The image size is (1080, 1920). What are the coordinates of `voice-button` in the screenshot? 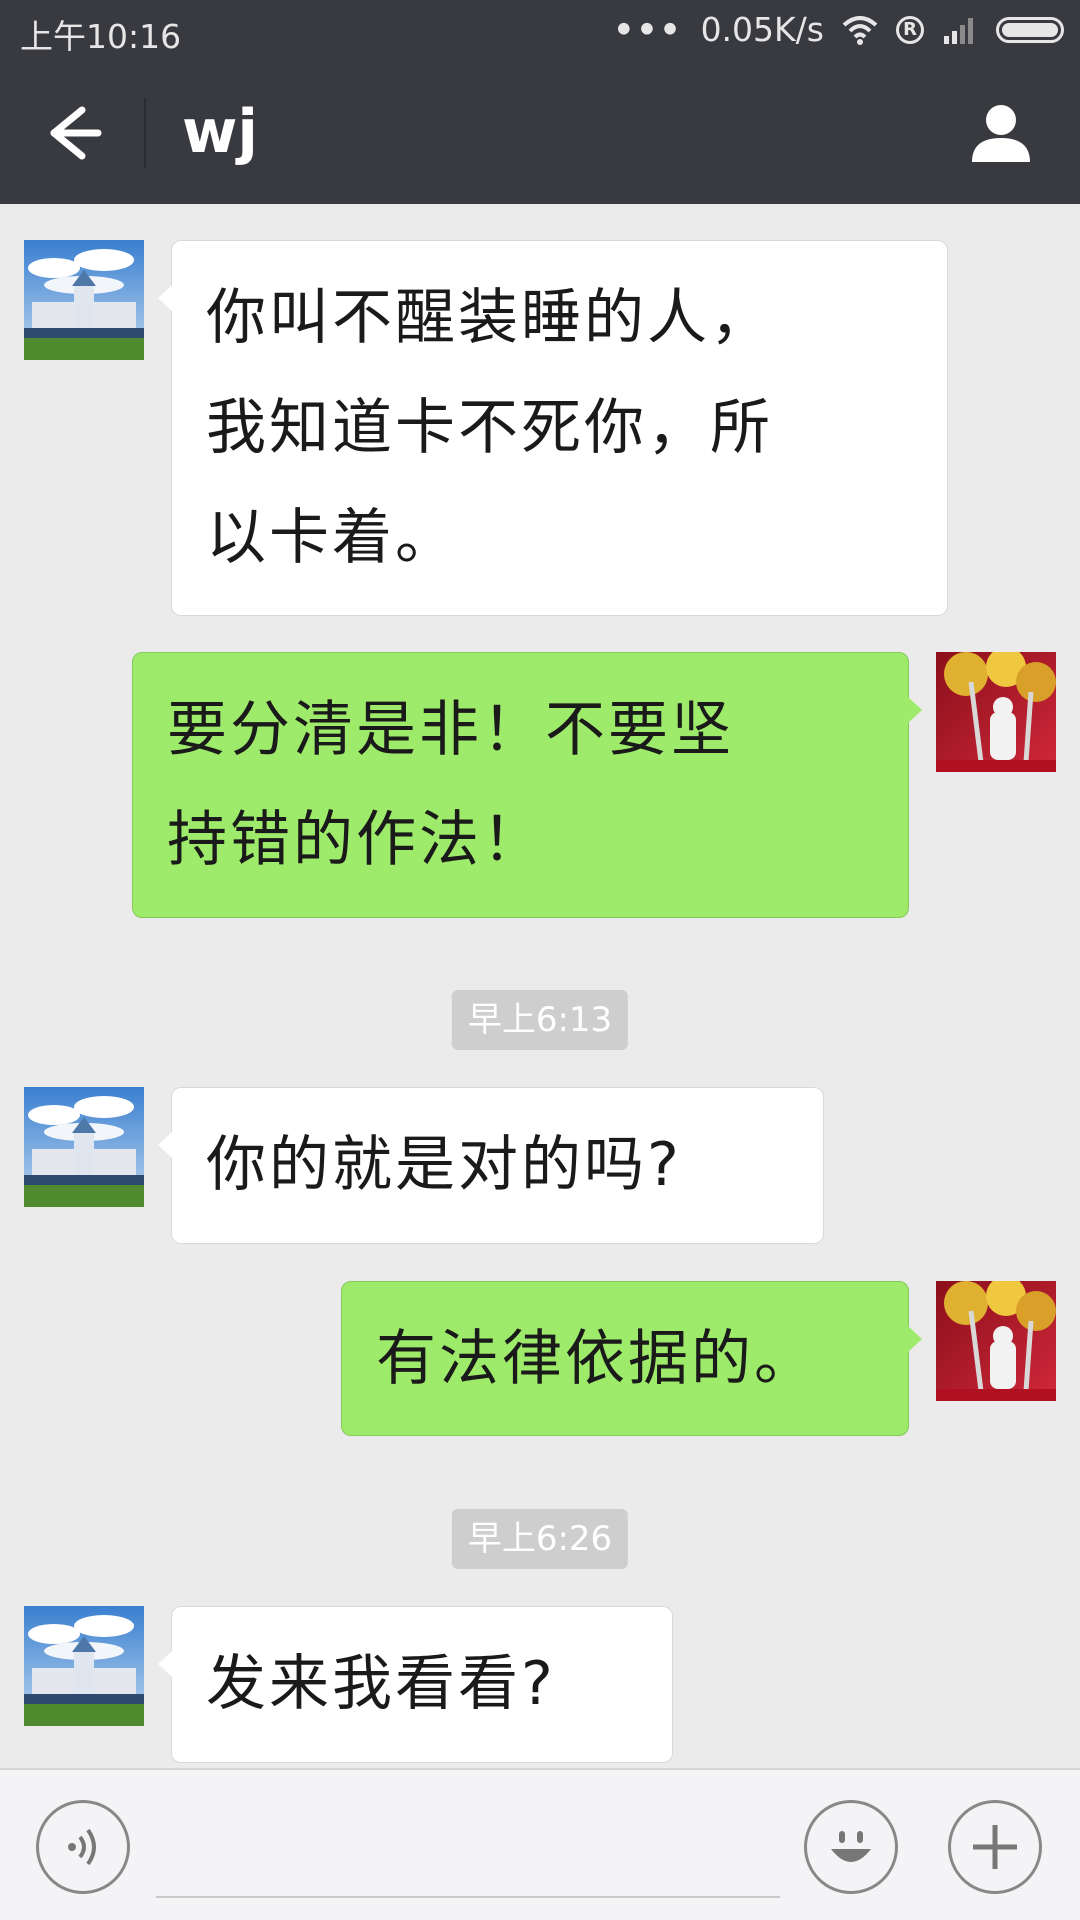 It's located at (83, 1847).